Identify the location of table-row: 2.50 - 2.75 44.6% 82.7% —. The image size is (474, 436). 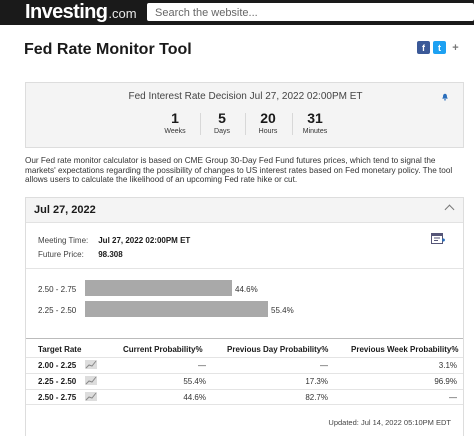
(244, 396).